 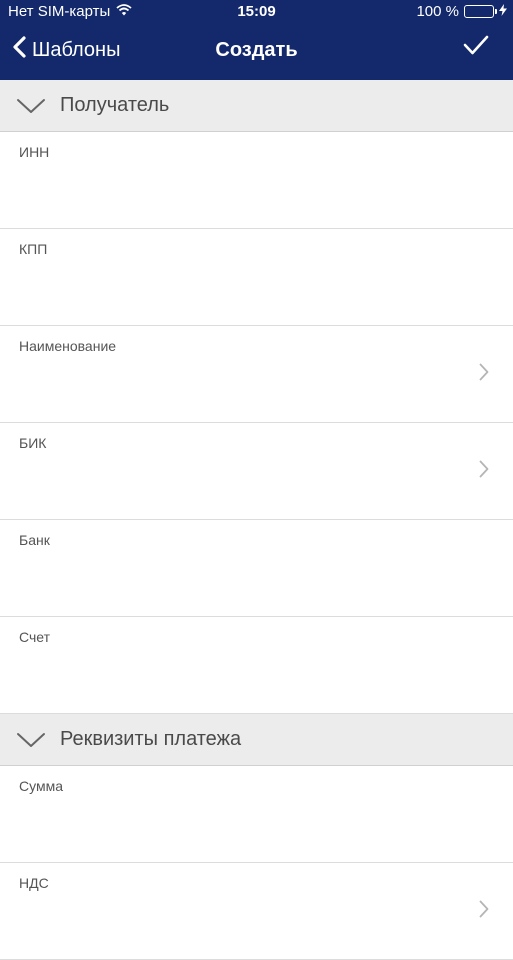 What do you see at coordinates (256, 471) in the screenshot?
I see `field-bik: БИК` at bounding box center [256, 471].